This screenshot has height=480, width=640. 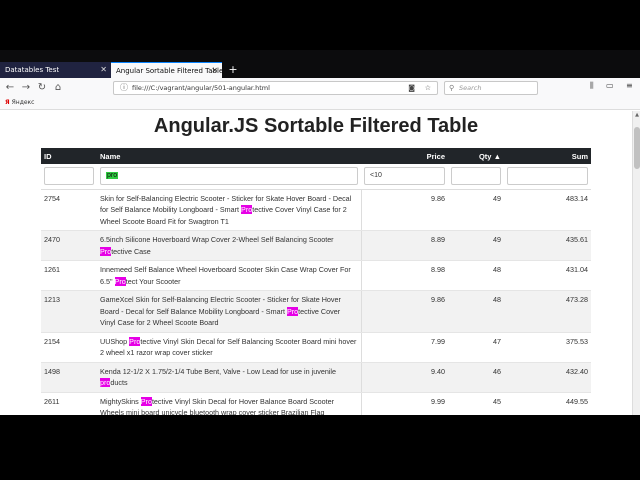 What do you see at coordinates (69, 156) in the screenshot?
I see `header-id: ID` at bounding box center [69, 156].